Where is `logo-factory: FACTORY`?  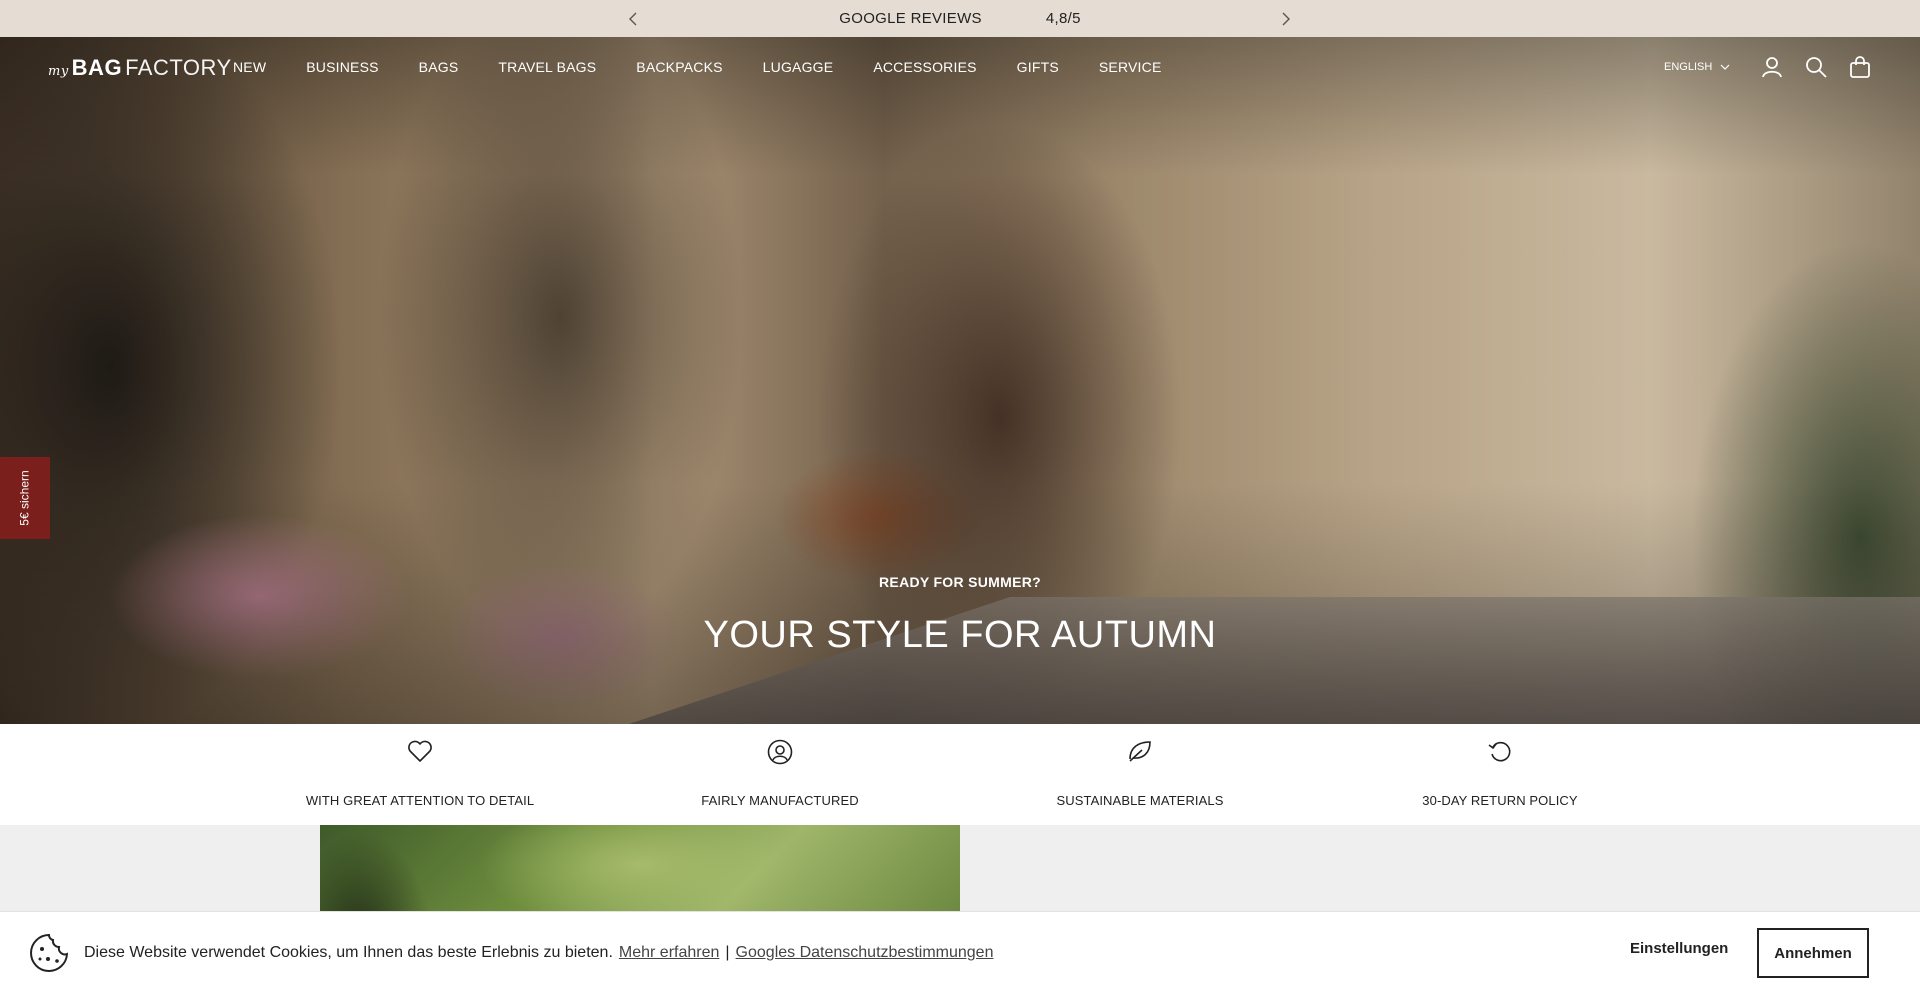
logo-factory: FACTORY is located at coordinates (178, 67).